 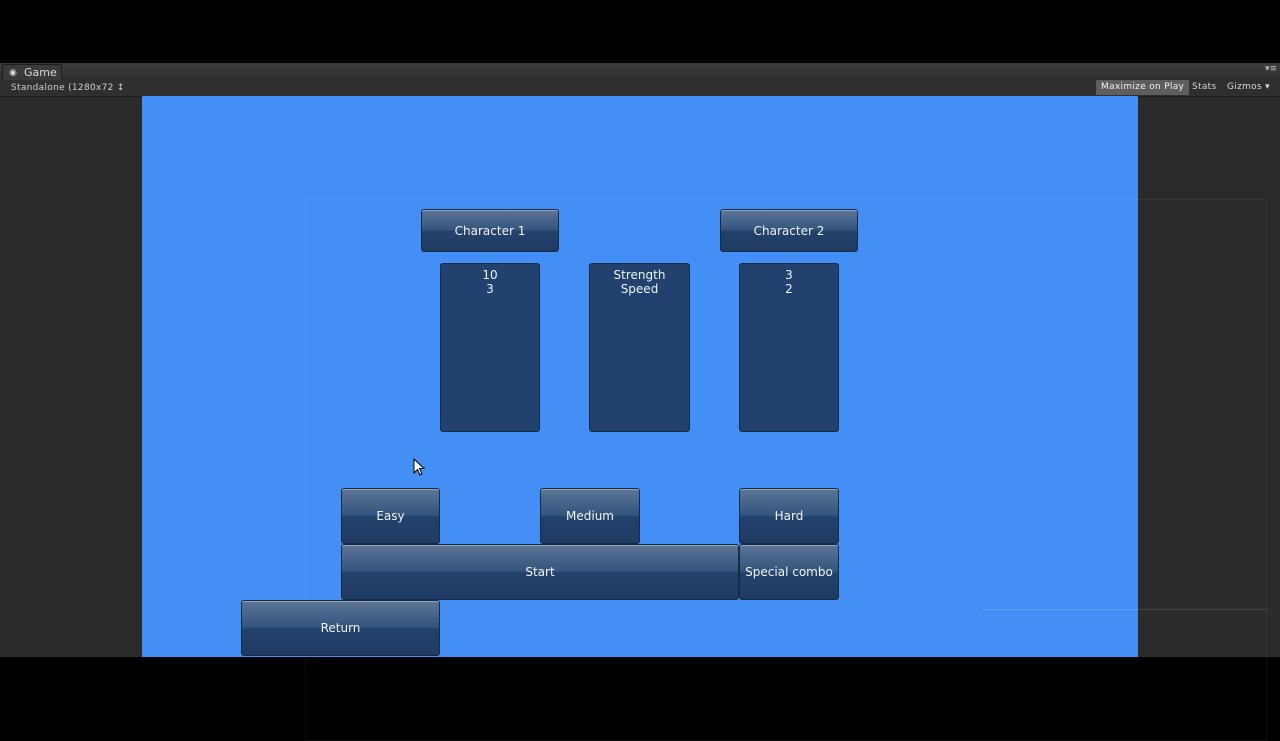 What do you see at coordinates (490, 230) in the screenshot?
I see `character-1-button: Character 1` at bounding box center [490, 230].